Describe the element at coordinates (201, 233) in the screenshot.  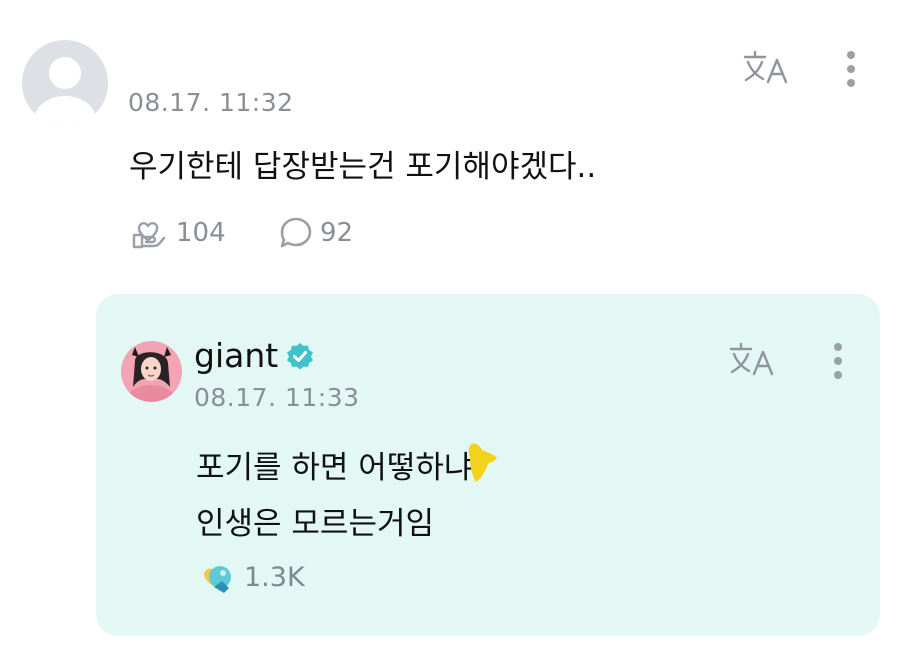
I see `comment-like-count: 104` at that location.